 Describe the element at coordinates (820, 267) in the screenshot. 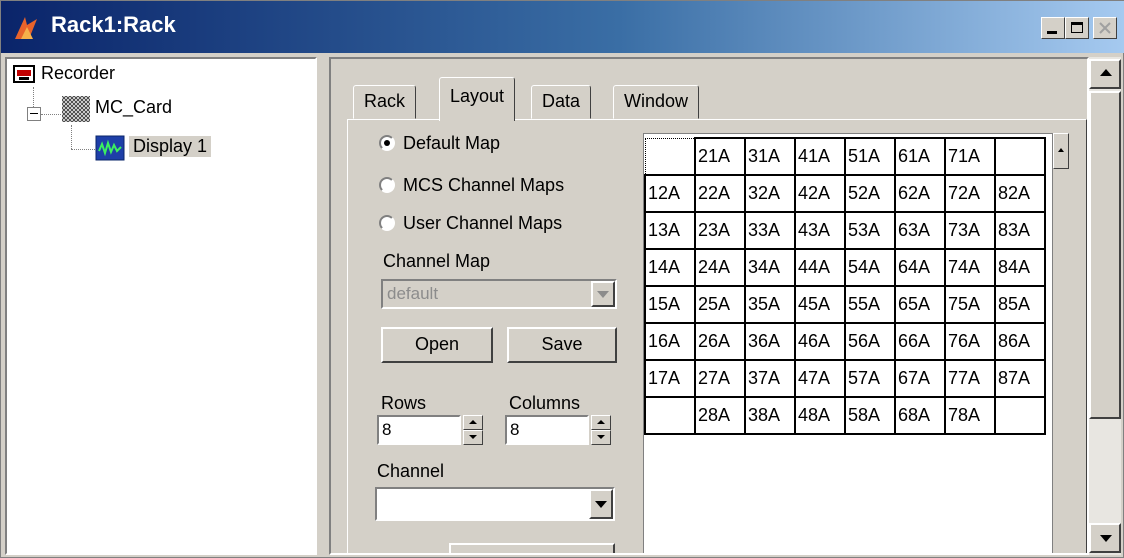

I see `grid-cell: 44A` at that location.